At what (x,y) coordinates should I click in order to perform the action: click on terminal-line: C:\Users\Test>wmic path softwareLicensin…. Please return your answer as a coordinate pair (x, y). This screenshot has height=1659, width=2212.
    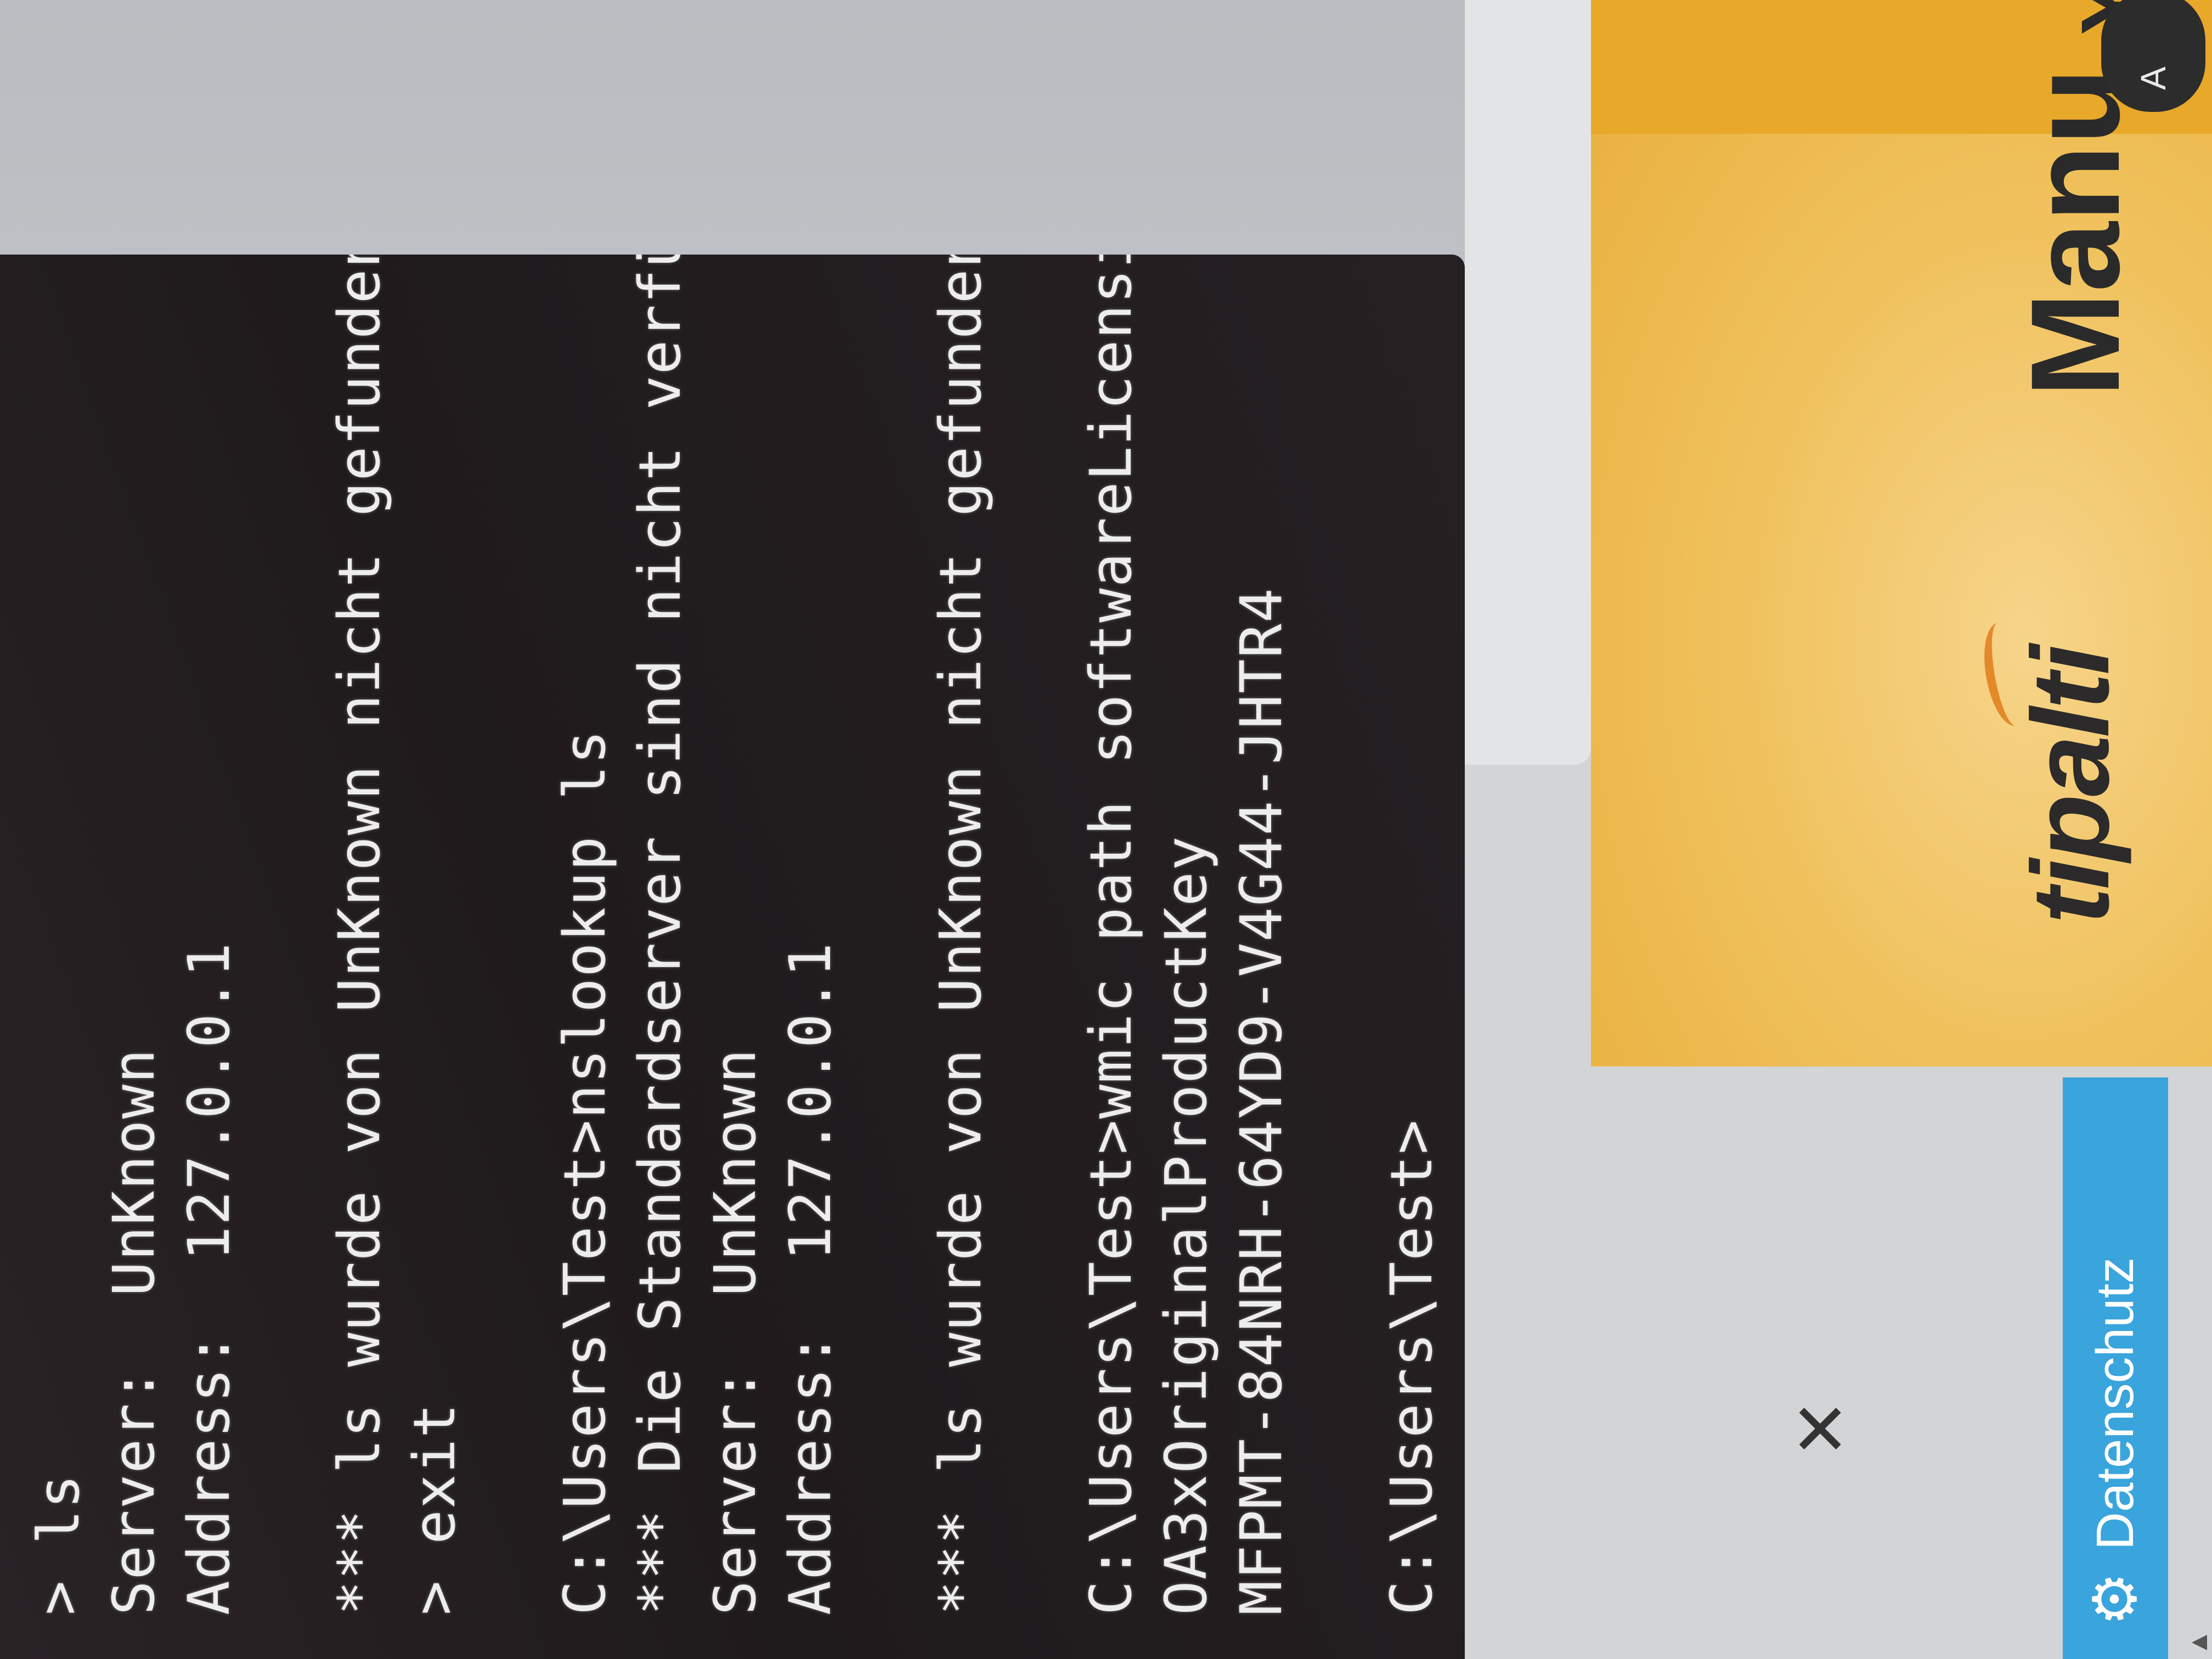
    Looking at the image, I should click on (1110, 935).